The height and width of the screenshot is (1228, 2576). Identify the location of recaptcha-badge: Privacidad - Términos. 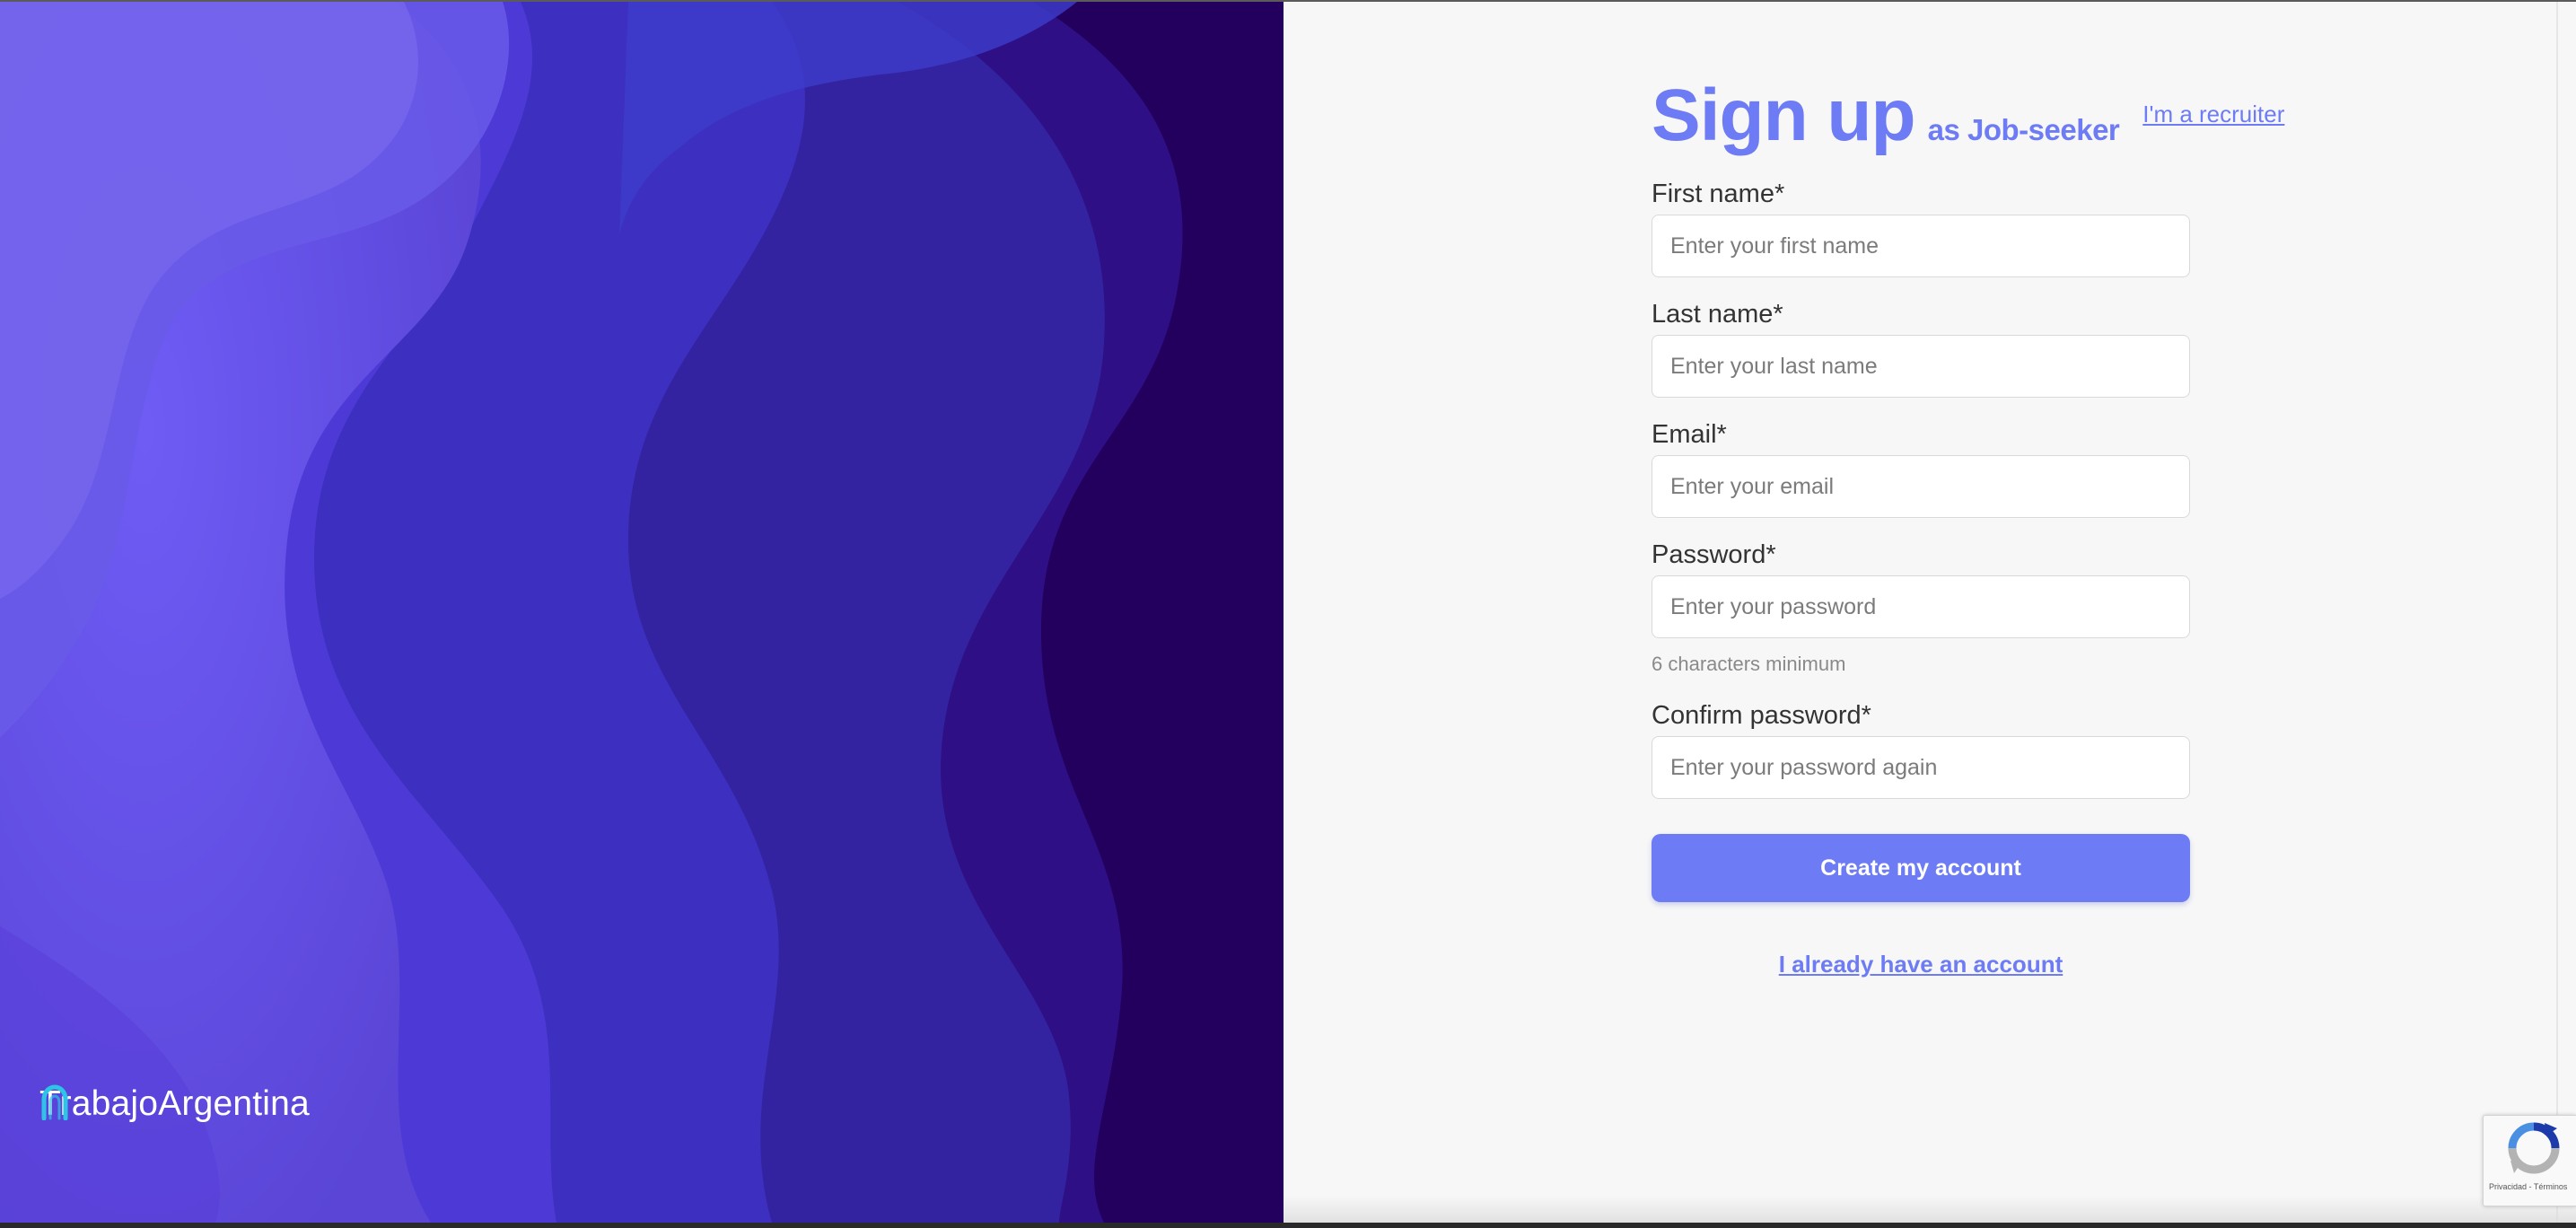
(2529, 1160).